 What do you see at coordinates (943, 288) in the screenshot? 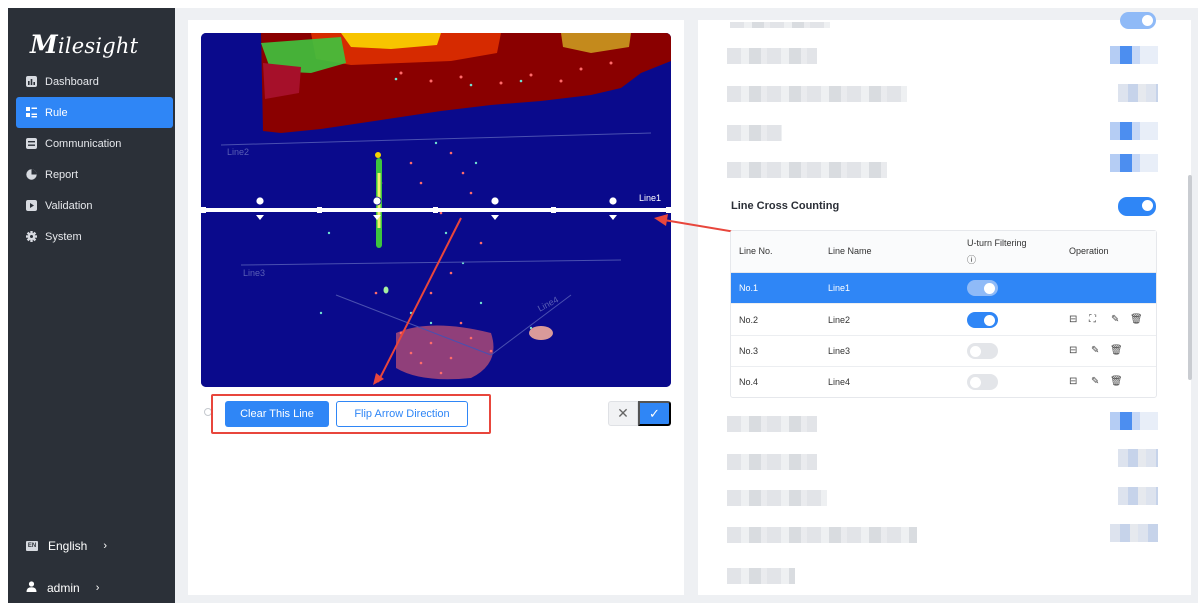
I see `table-row: No.1 Line1` at bounding box center [943, 288].